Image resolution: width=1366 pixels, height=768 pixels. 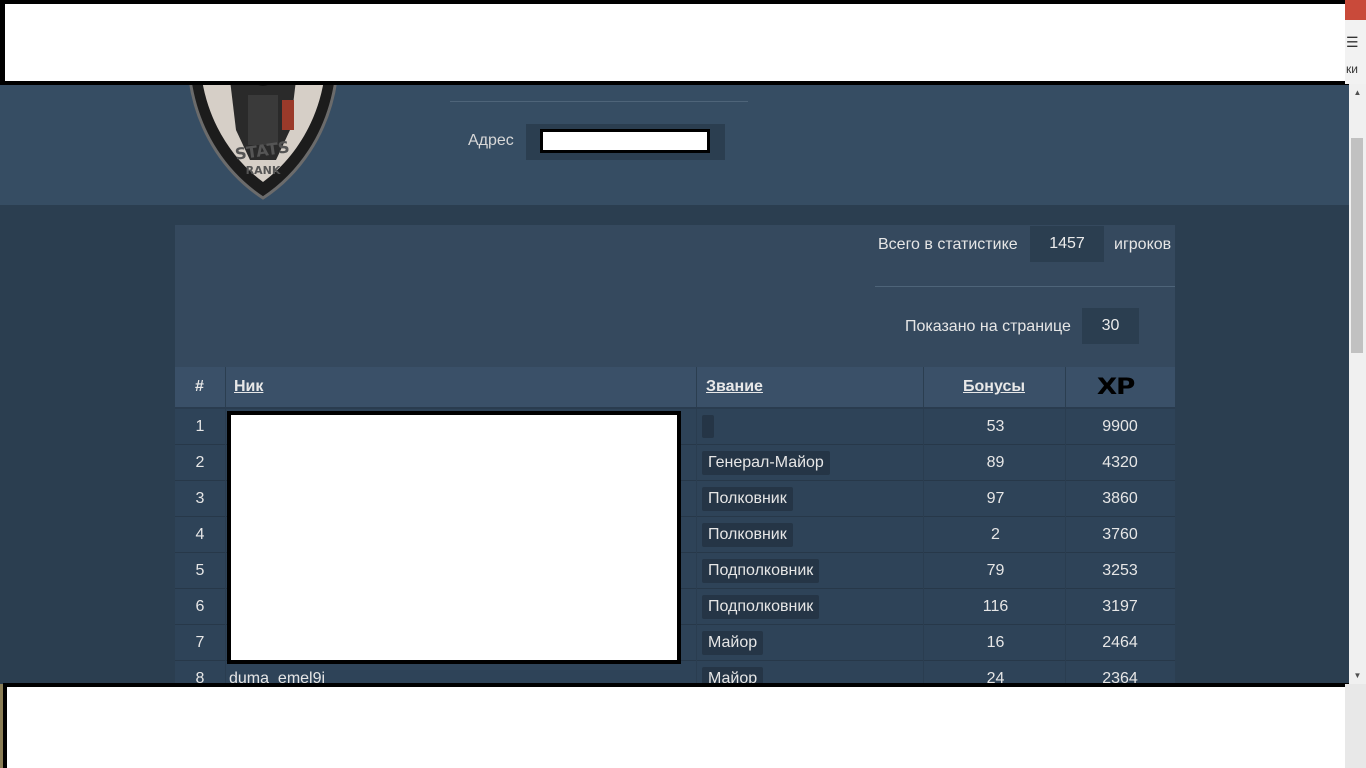 What do you see at coordinates (625, 141) in the screenshot?
I see `address-redaction` at bounding box center [625, 141].